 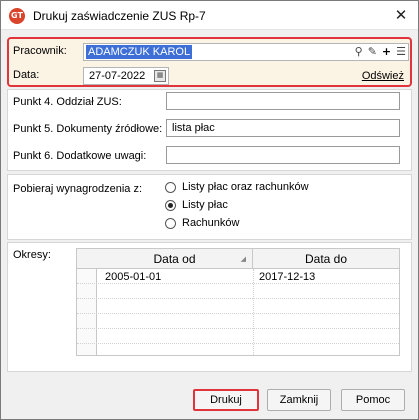 What do you see at coordinates (359, 52) in the screenshot?
I see `search-icon: ⚲` at bounding box center [359, 52].